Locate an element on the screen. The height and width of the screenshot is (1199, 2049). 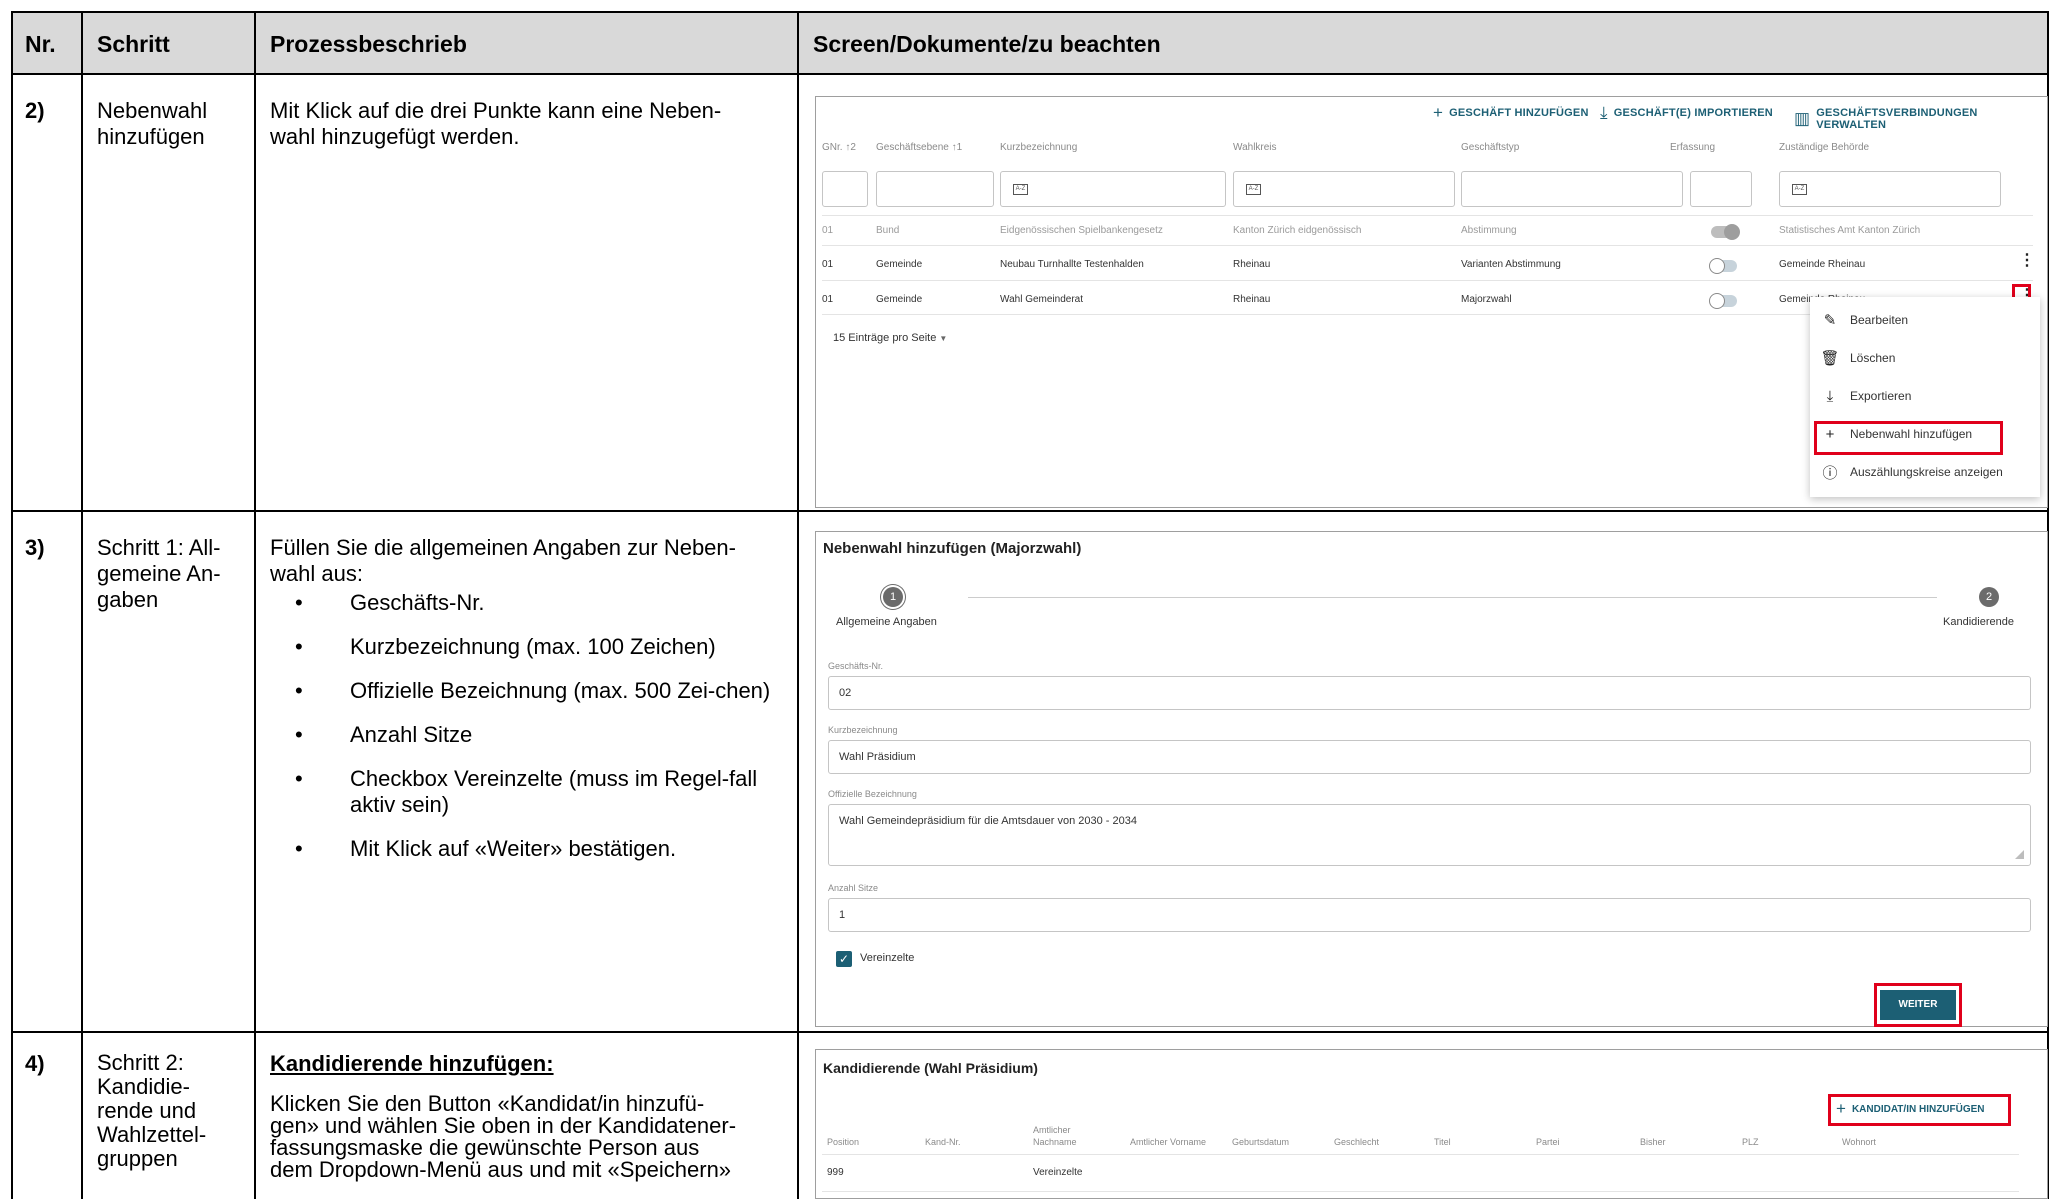
menu-item-exportieren: ⤓ Exportieren is located at coordinates (1925, 396).